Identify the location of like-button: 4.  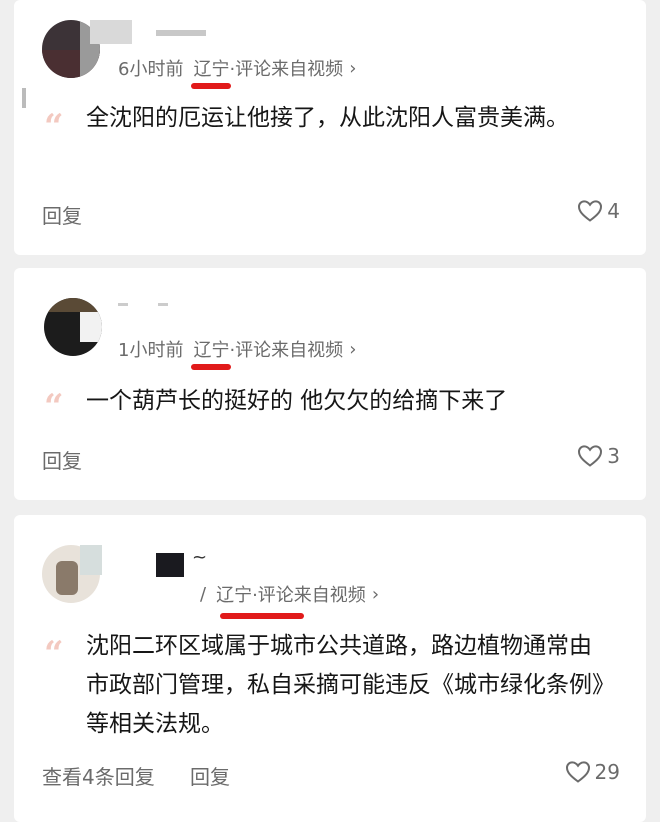
(598, 211).